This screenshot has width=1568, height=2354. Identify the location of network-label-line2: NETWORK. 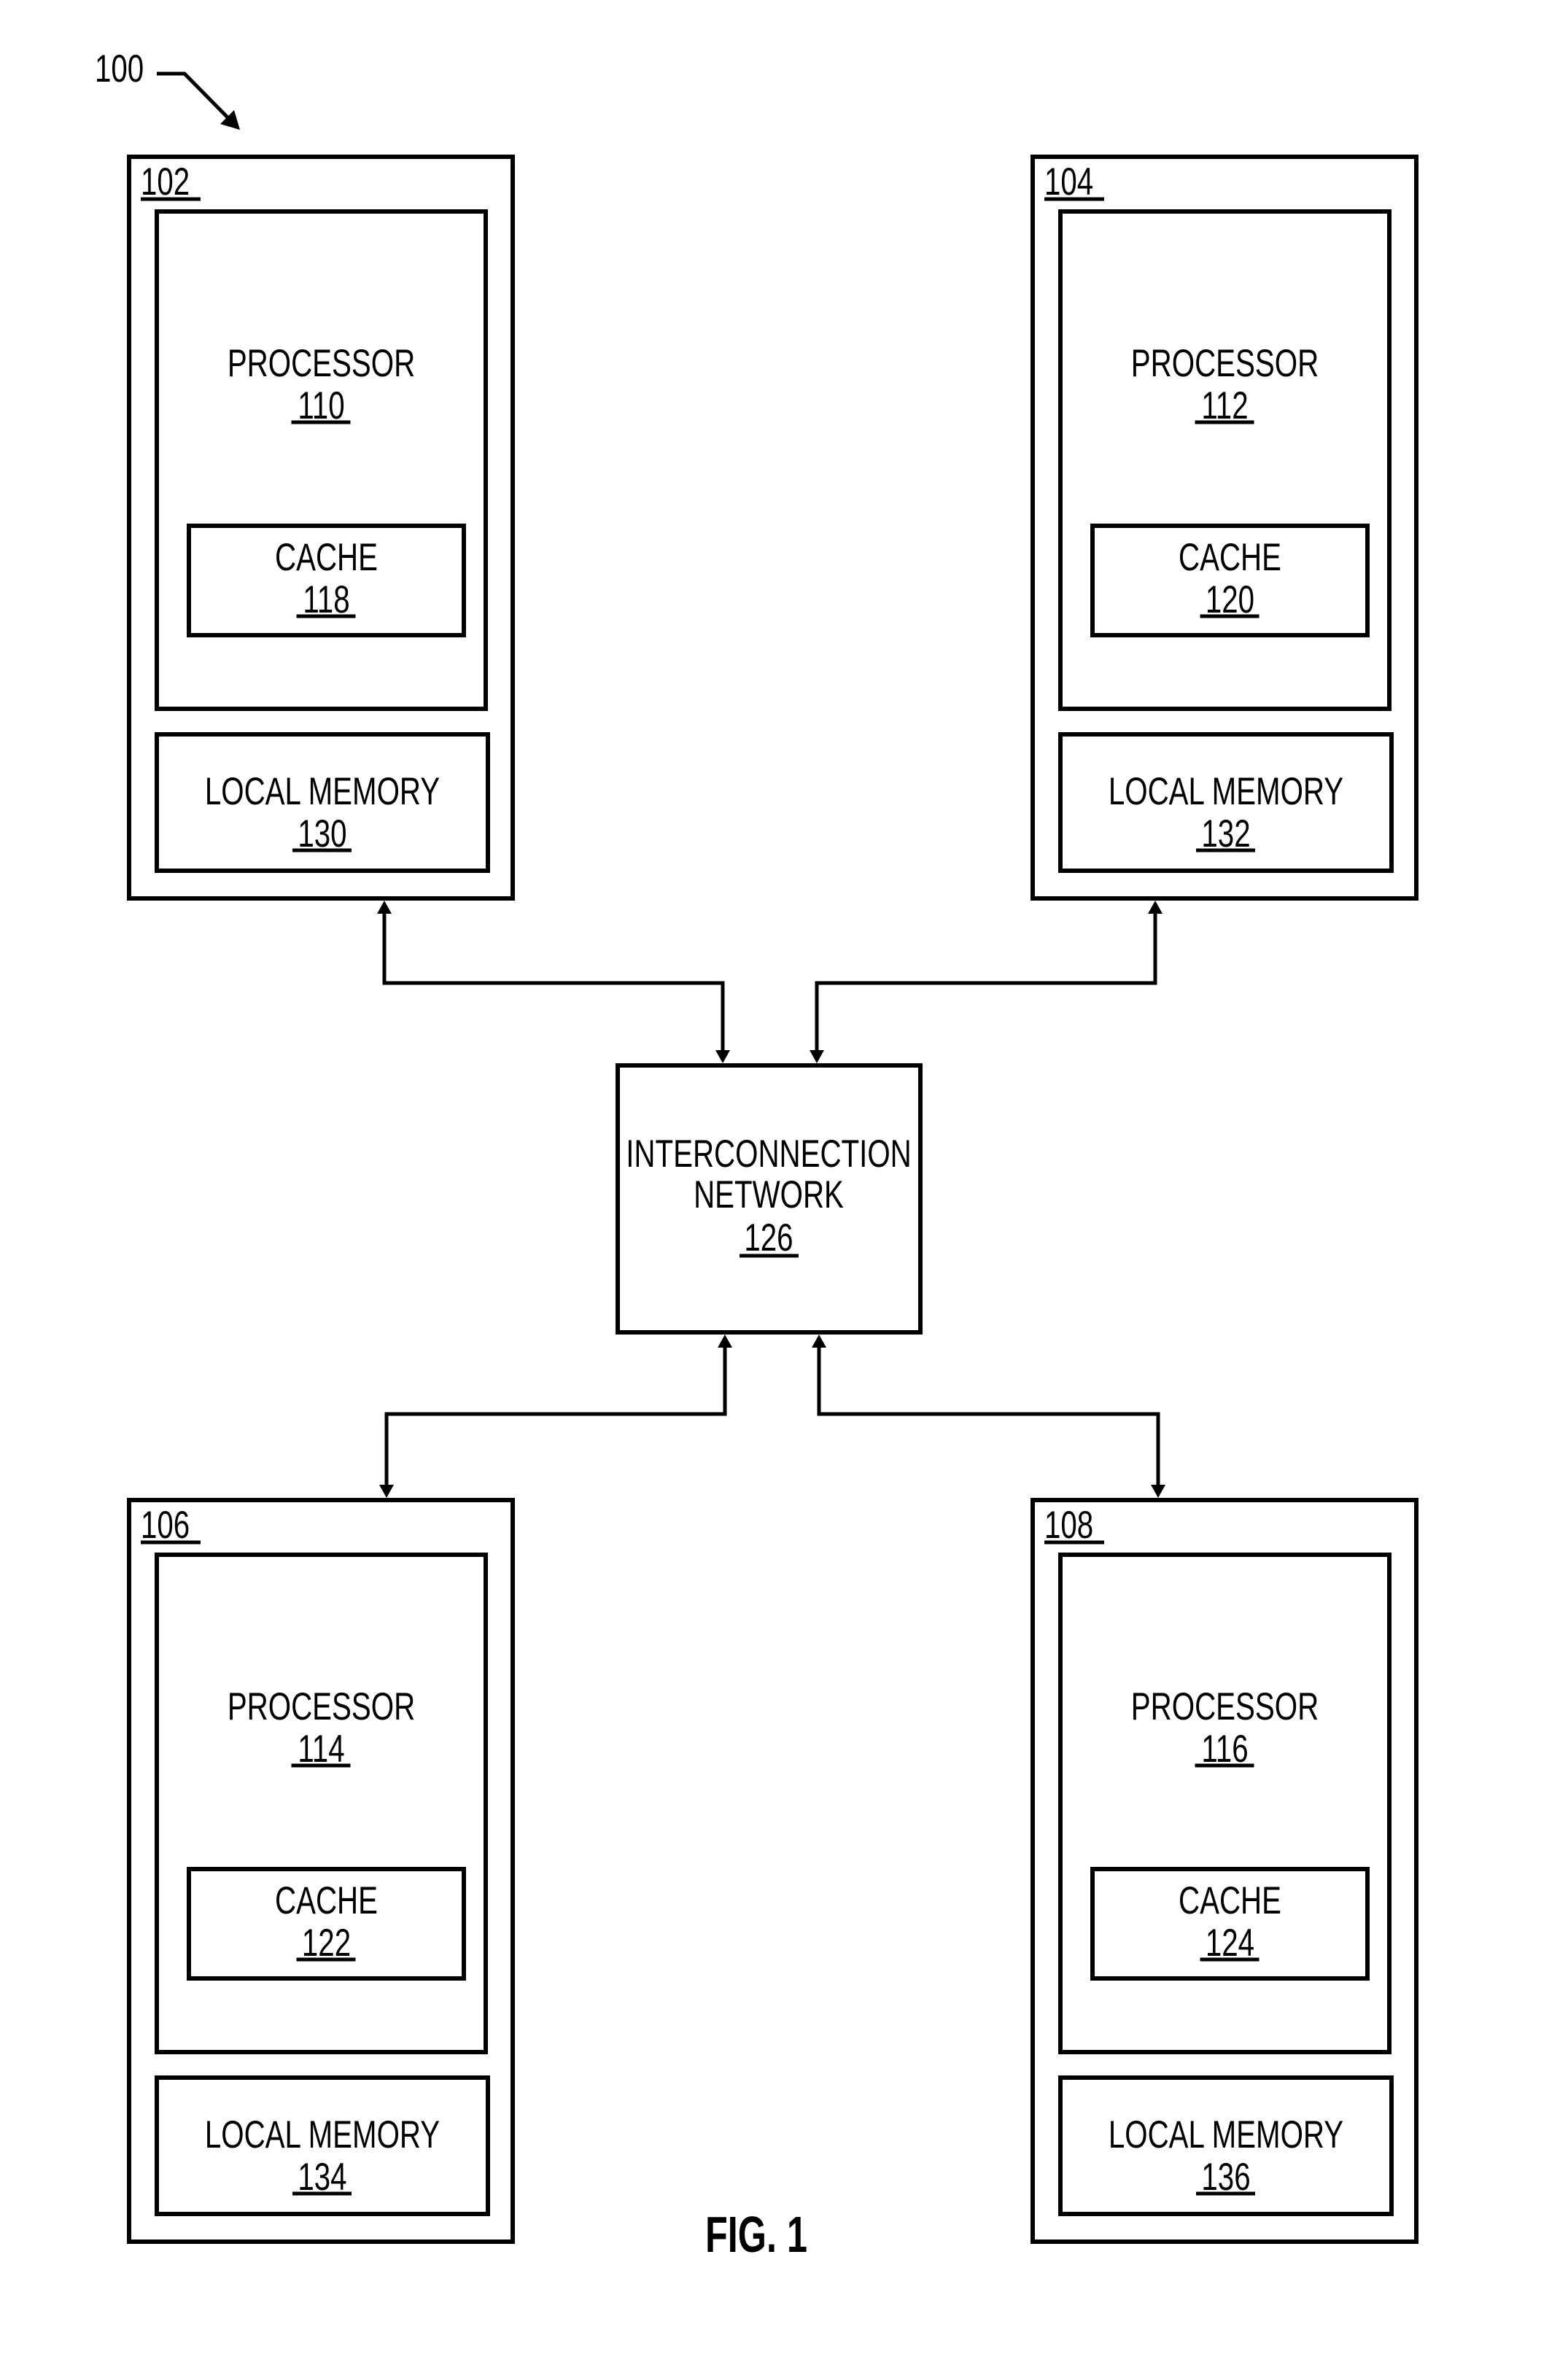
(769, 1194).